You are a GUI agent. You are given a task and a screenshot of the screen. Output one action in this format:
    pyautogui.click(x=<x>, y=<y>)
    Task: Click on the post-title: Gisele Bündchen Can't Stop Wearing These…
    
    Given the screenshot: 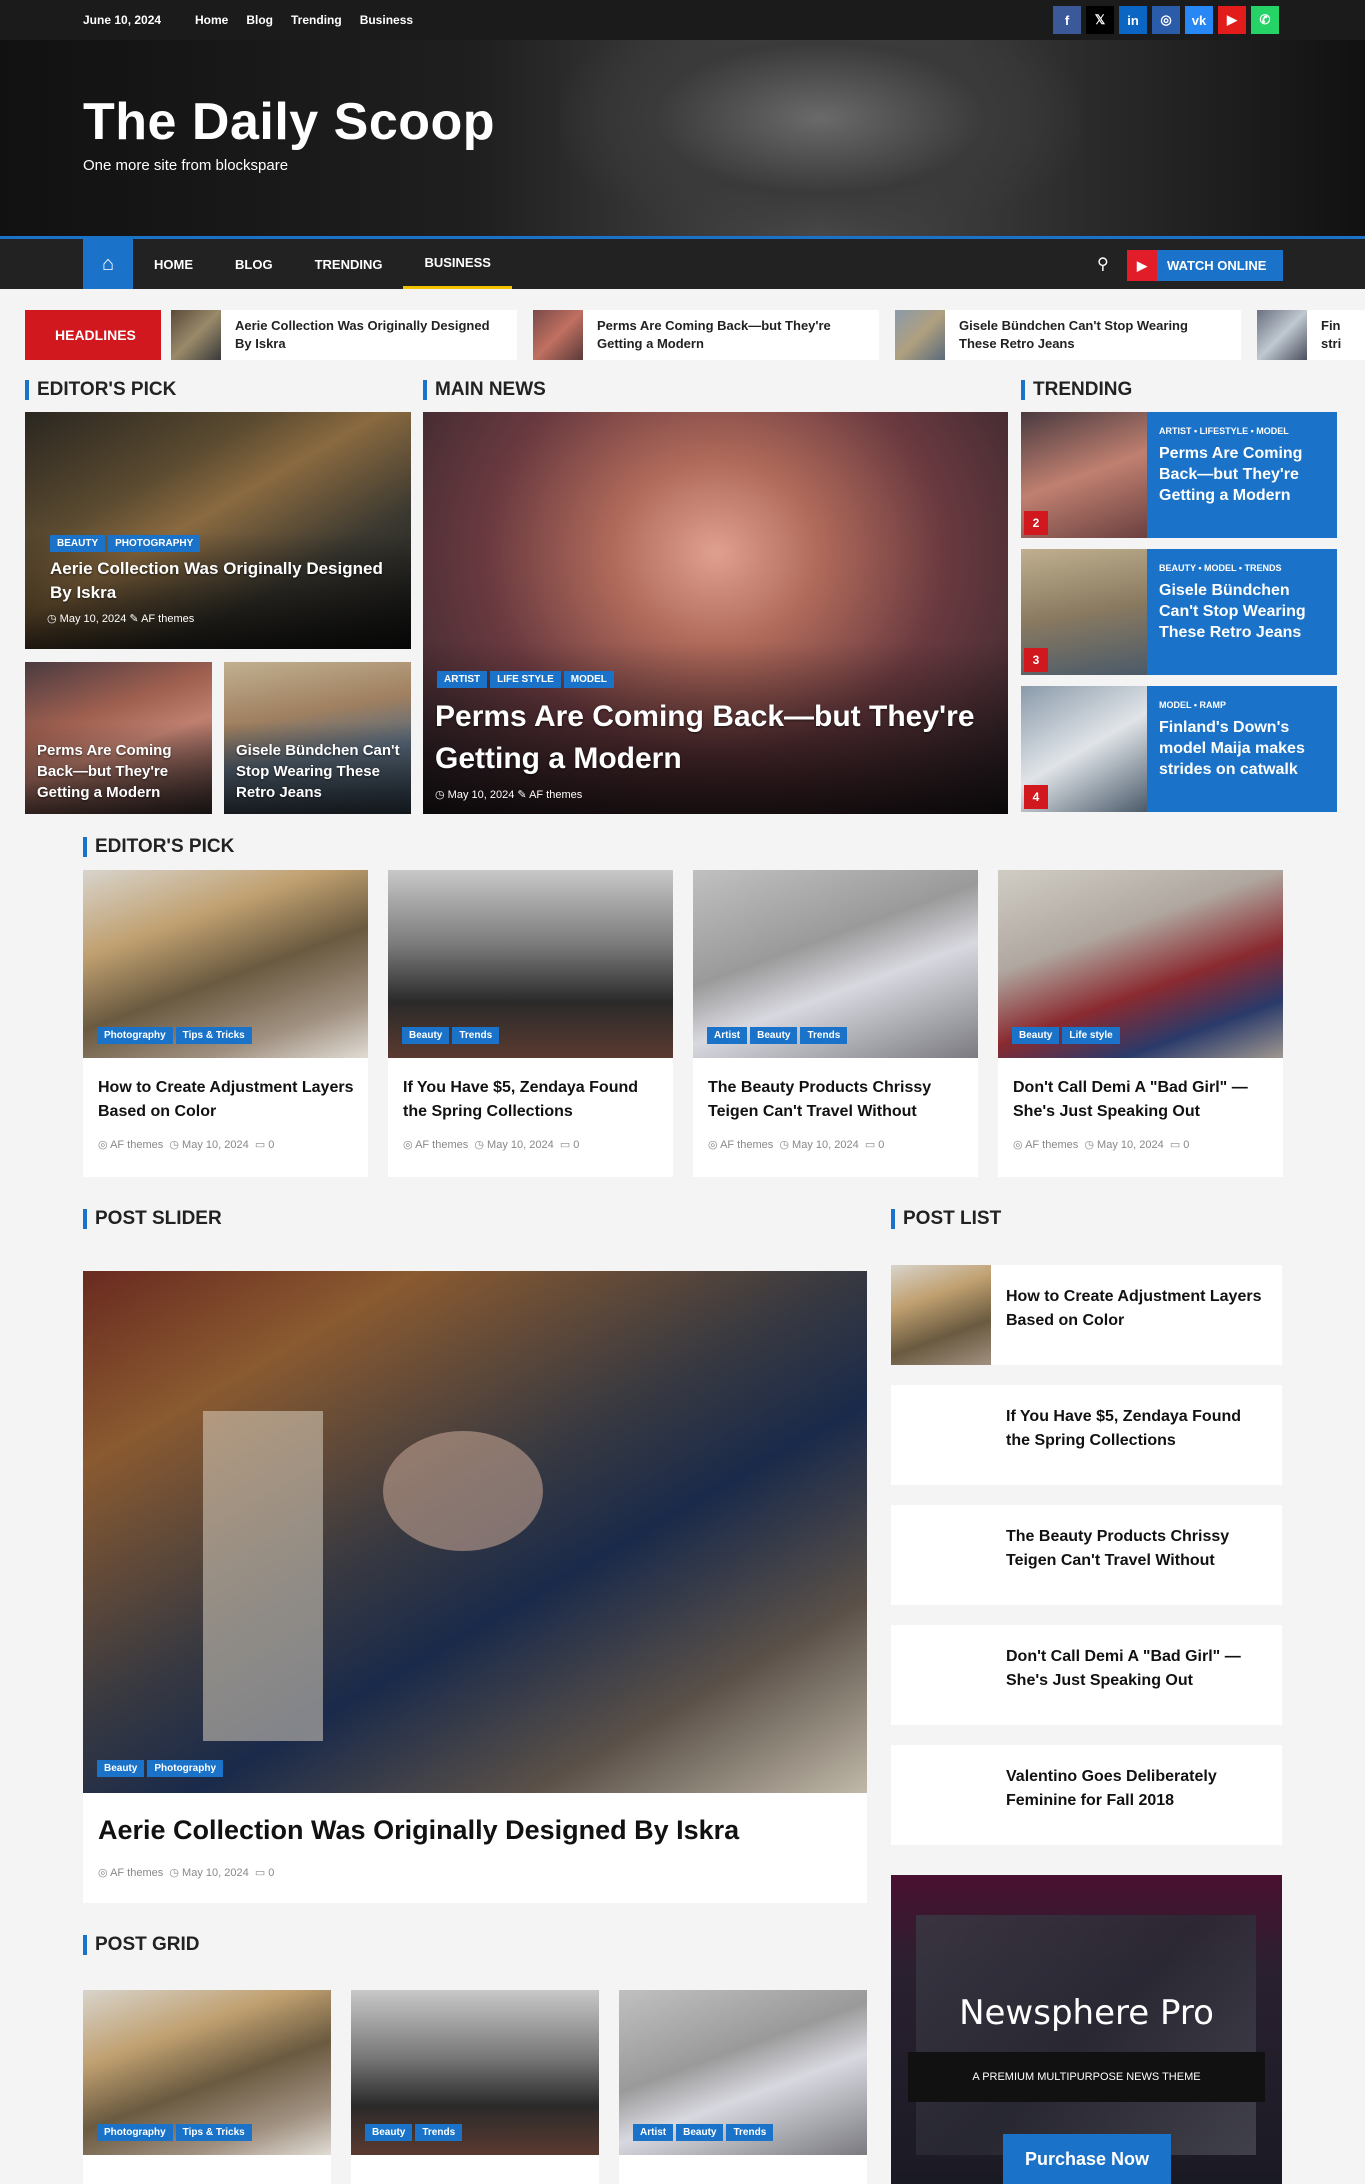 What is the action you would take?
    pyautogui.click(x=318, y=771)
    